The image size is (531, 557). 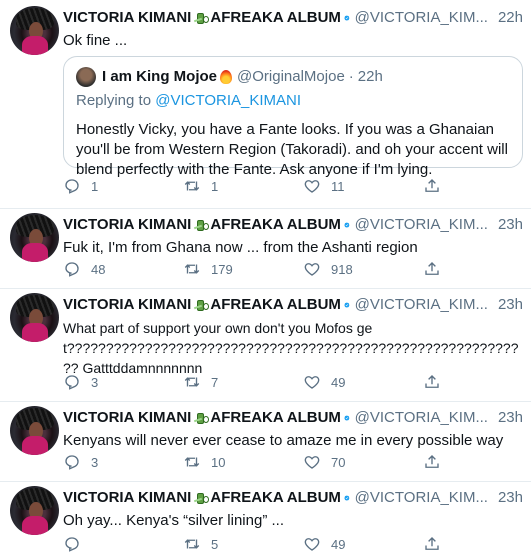 I want to click on reply-button, so click(x=123, y=544).